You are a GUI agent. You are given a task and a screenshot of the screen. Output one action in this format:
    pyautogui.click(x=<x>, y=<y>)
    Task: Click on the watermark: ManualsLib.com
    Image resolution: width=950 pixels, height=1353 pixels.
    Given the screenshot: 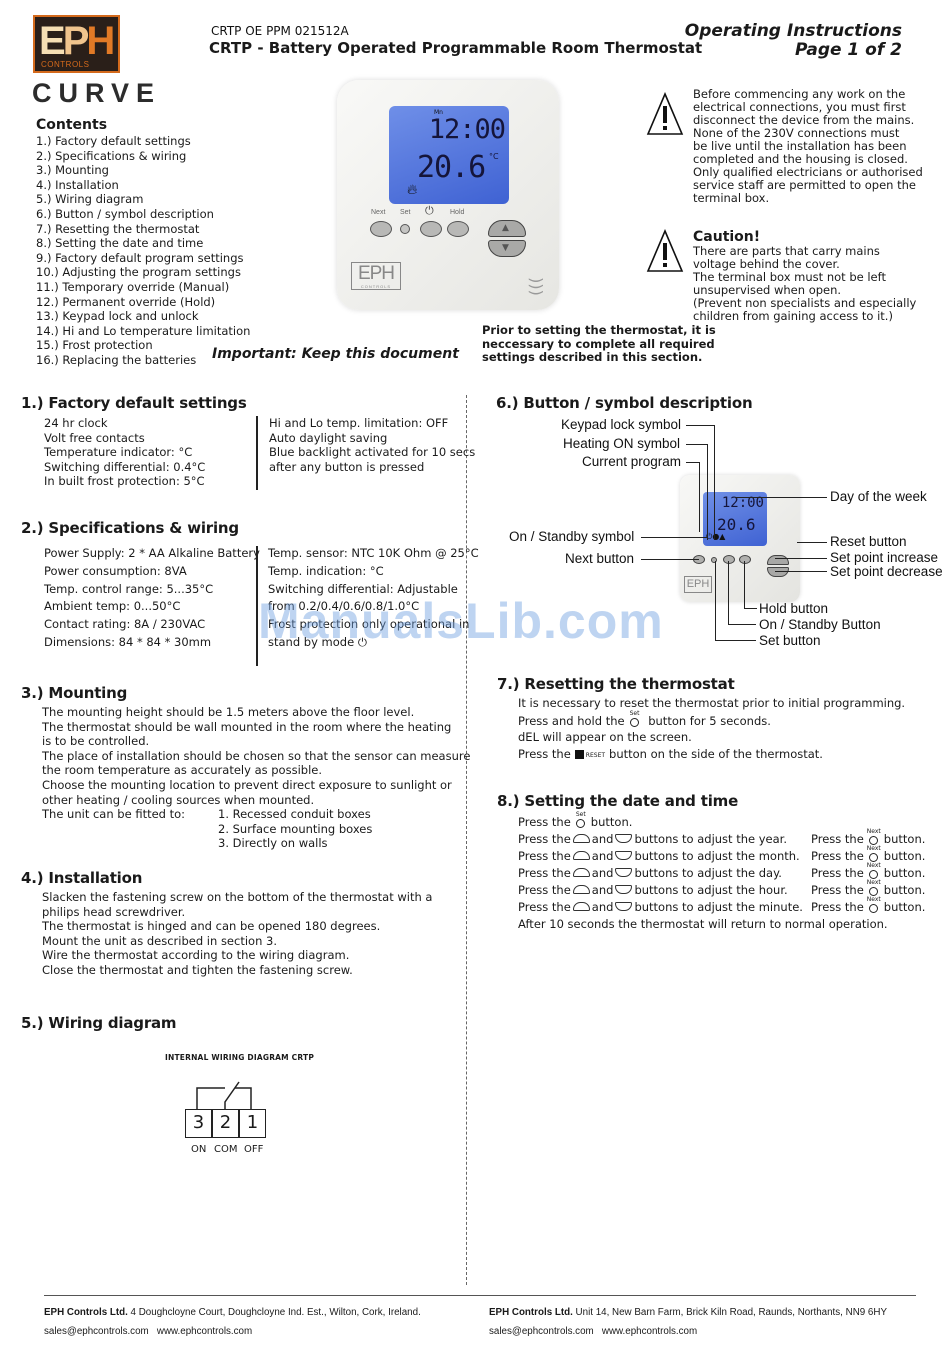 What is the action you would take?
    pyautogui.click(x=461, y=621)
    